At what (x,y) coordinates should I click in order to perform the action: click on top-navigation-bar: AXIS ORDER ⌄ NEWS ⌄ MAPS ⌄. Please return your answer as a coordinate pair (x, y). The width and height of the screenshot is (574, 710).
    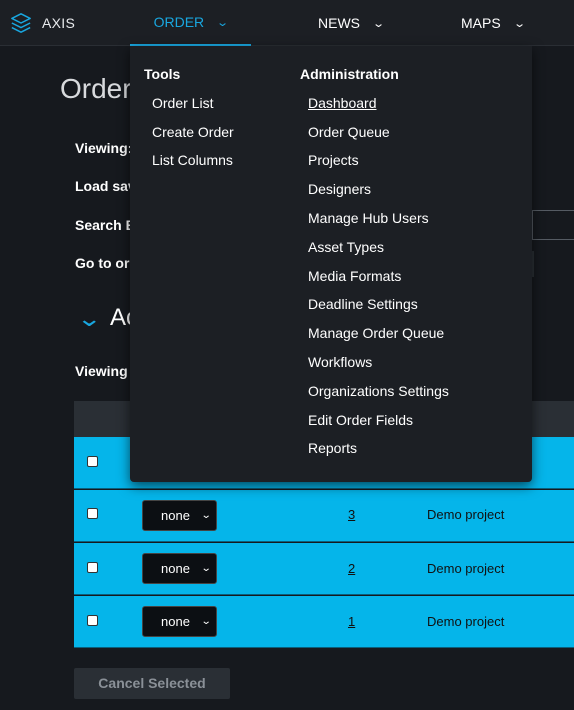
    Looking at the image, I should click on (287, 23).